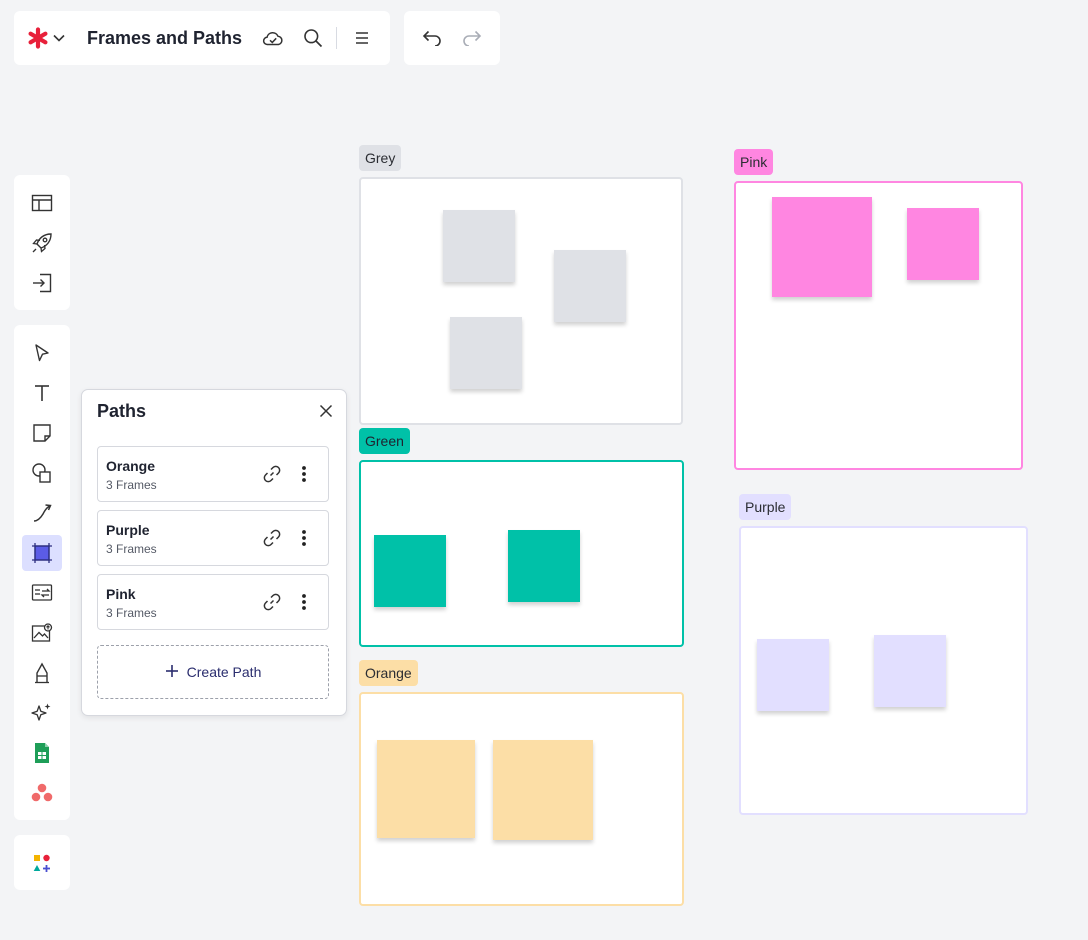  Describe the element at coordinates (42, 793) in the screenshot. I see `asana-icon` at that location.